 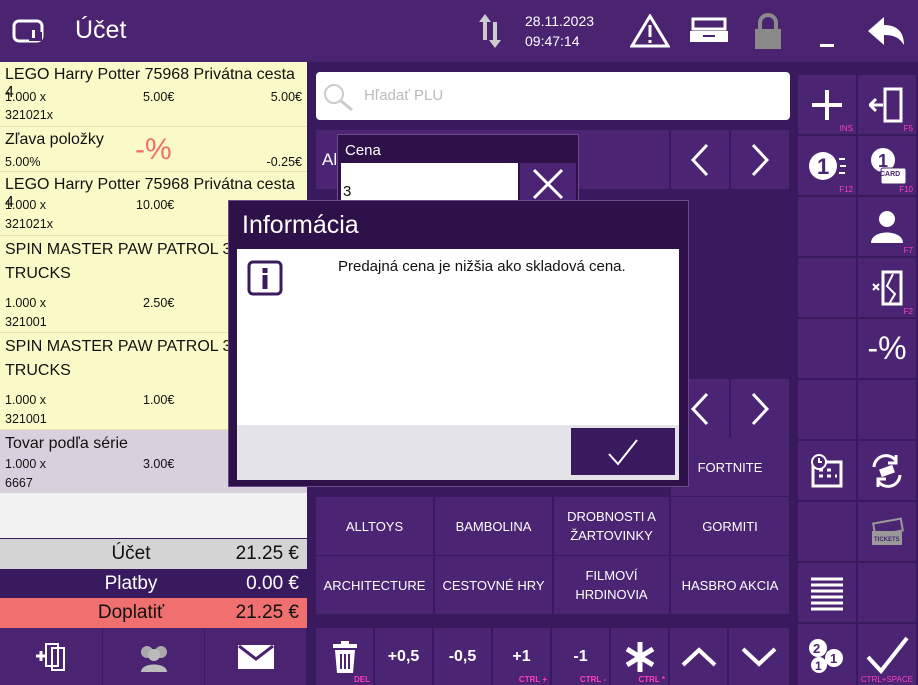 I want to click on exchange-button, so click(x=887, y=470).